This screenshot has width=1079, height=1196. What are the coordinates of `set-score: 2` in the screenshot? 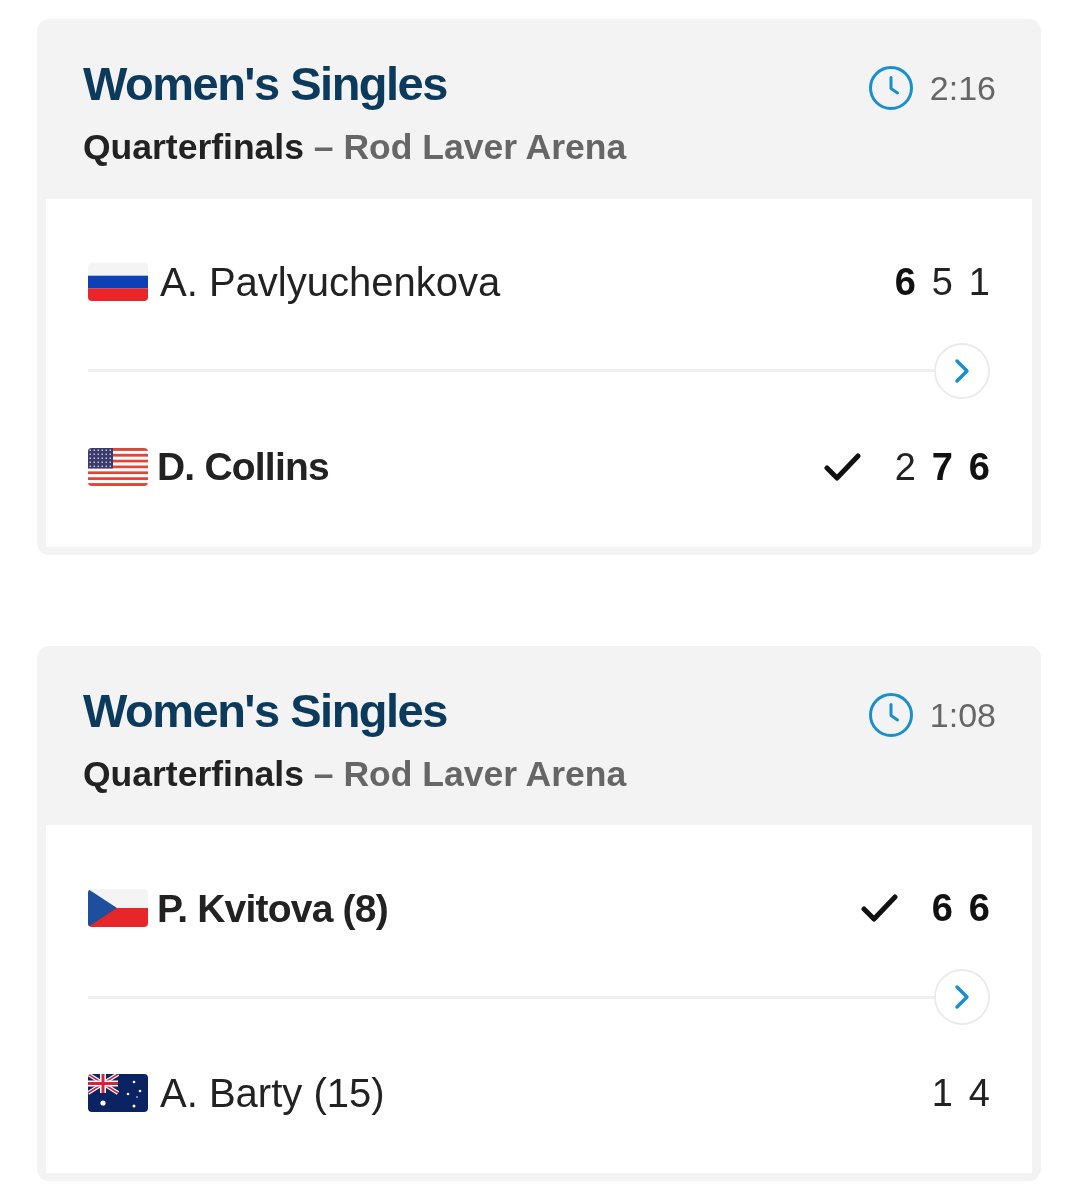 It's located at (904, 466).